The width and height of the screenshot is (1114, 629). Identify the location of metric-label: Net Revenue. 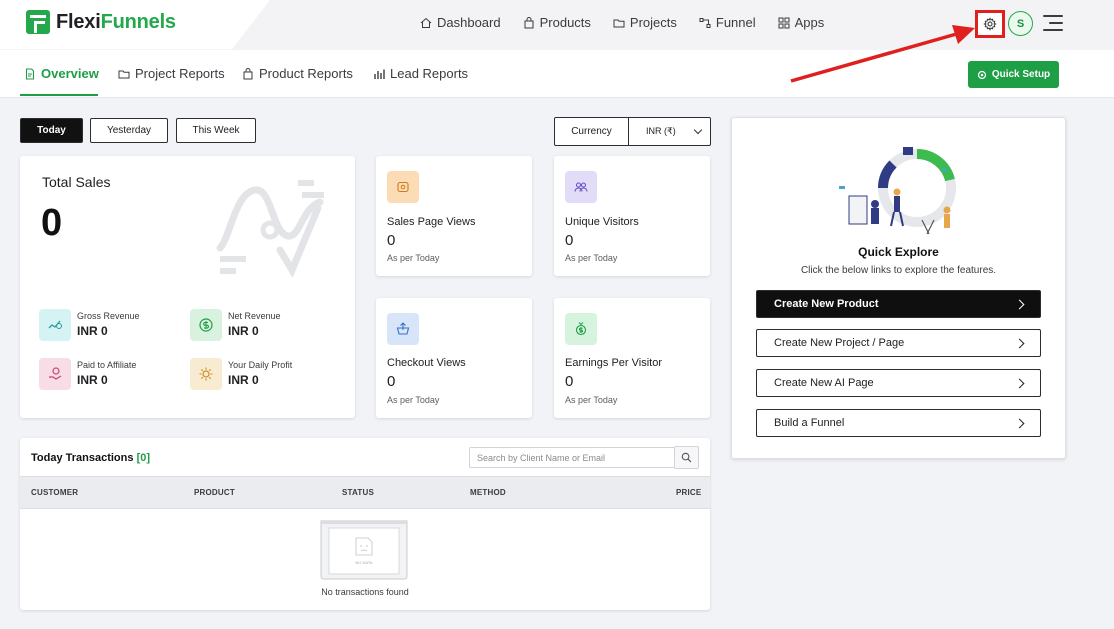
(254, 316).